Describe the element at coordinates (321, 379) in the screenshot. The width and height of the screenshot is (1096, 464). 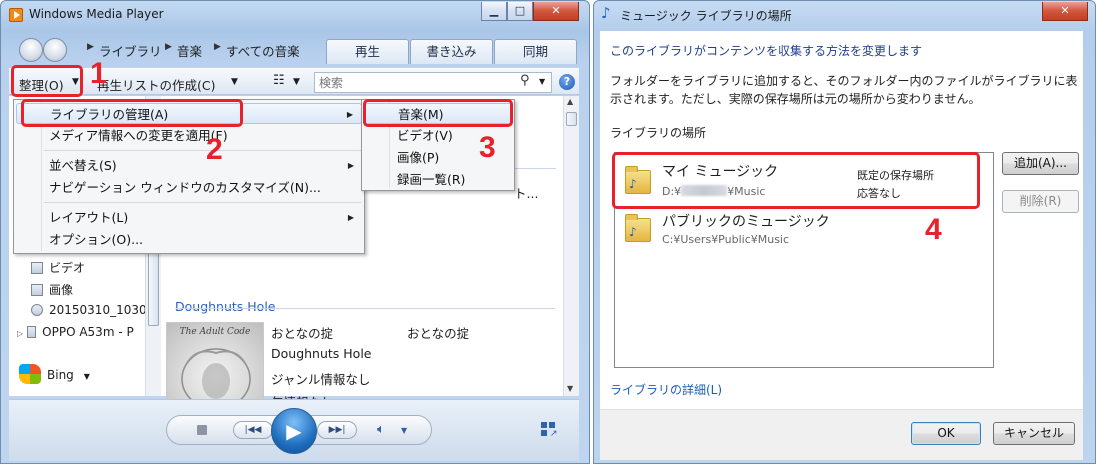
I see `album-detail-genre: ジャンル情報なし` at that location.